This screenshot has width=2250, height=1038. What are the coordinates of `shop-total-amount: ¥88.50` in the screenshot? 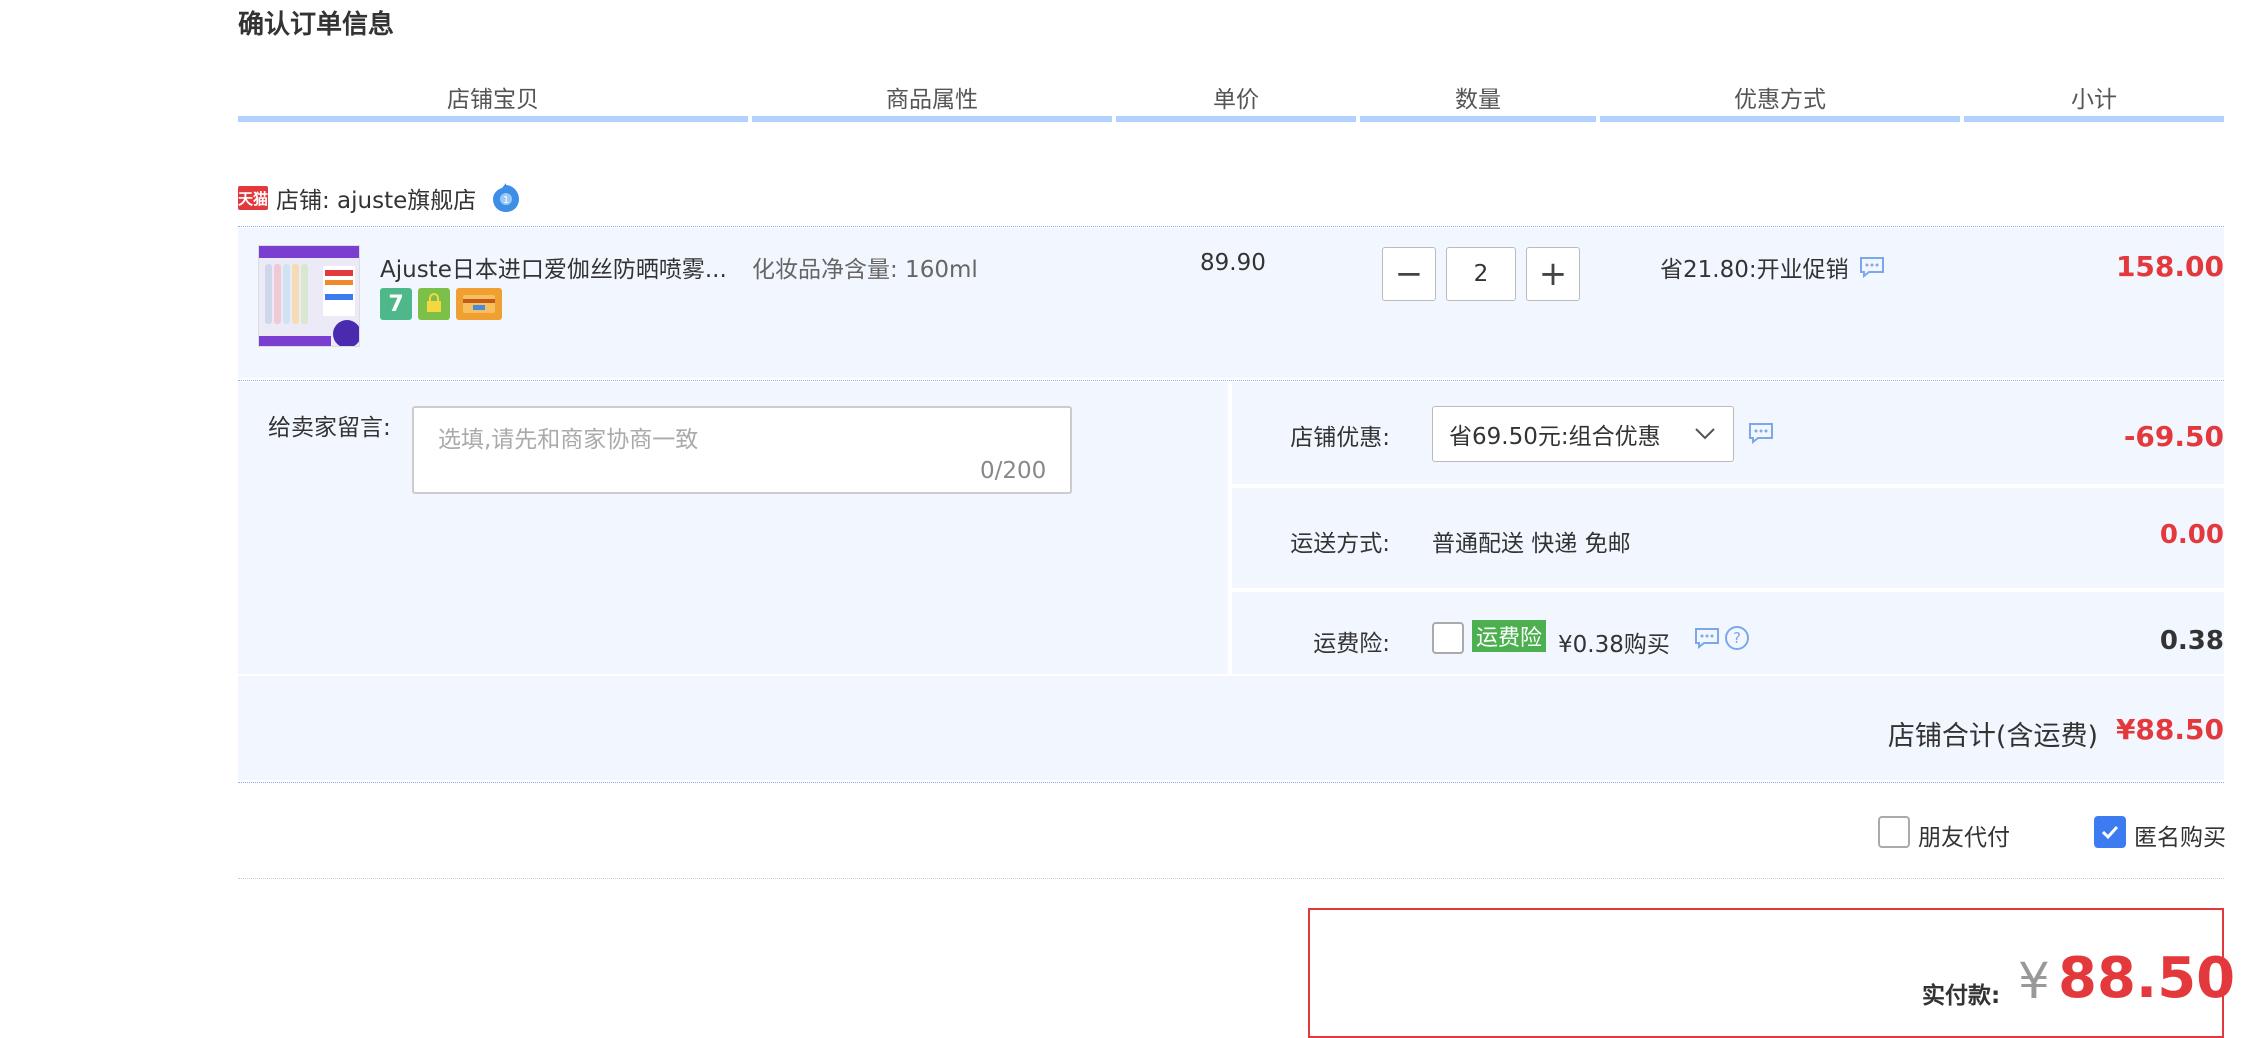 It's located at (2169, 729).